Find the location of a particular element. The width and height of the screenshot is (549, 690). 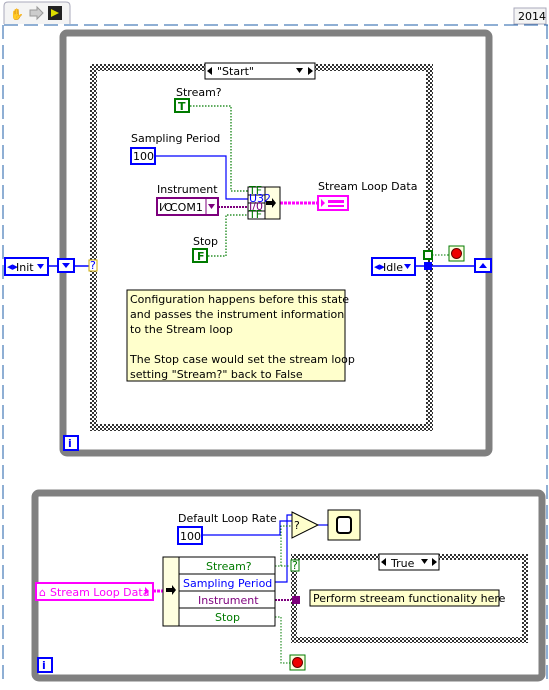

sampling-label: Sampling Period is located at coordinates (175, 138).